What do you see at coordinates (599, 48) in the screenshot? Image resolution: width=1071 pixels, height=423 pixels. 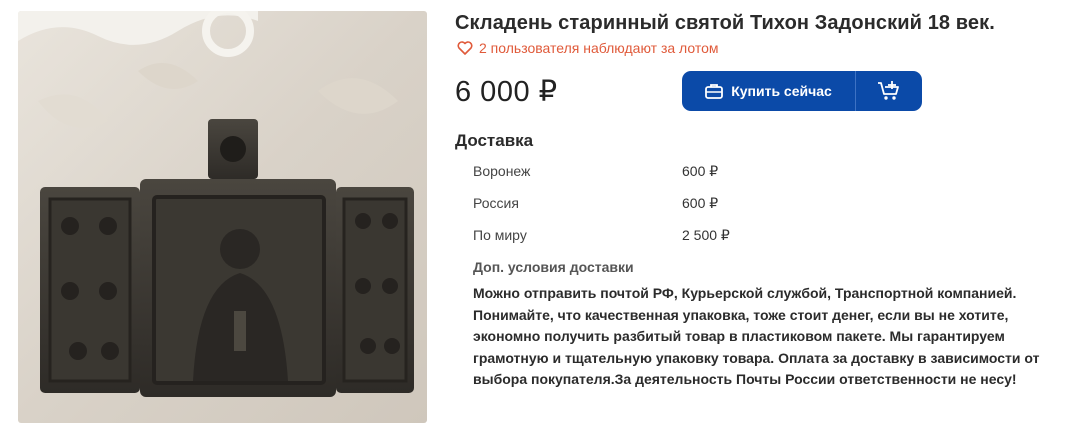 I see `watchers-text: 2 пользователя наблюдают за лотом` at bounding box center [599, 48].